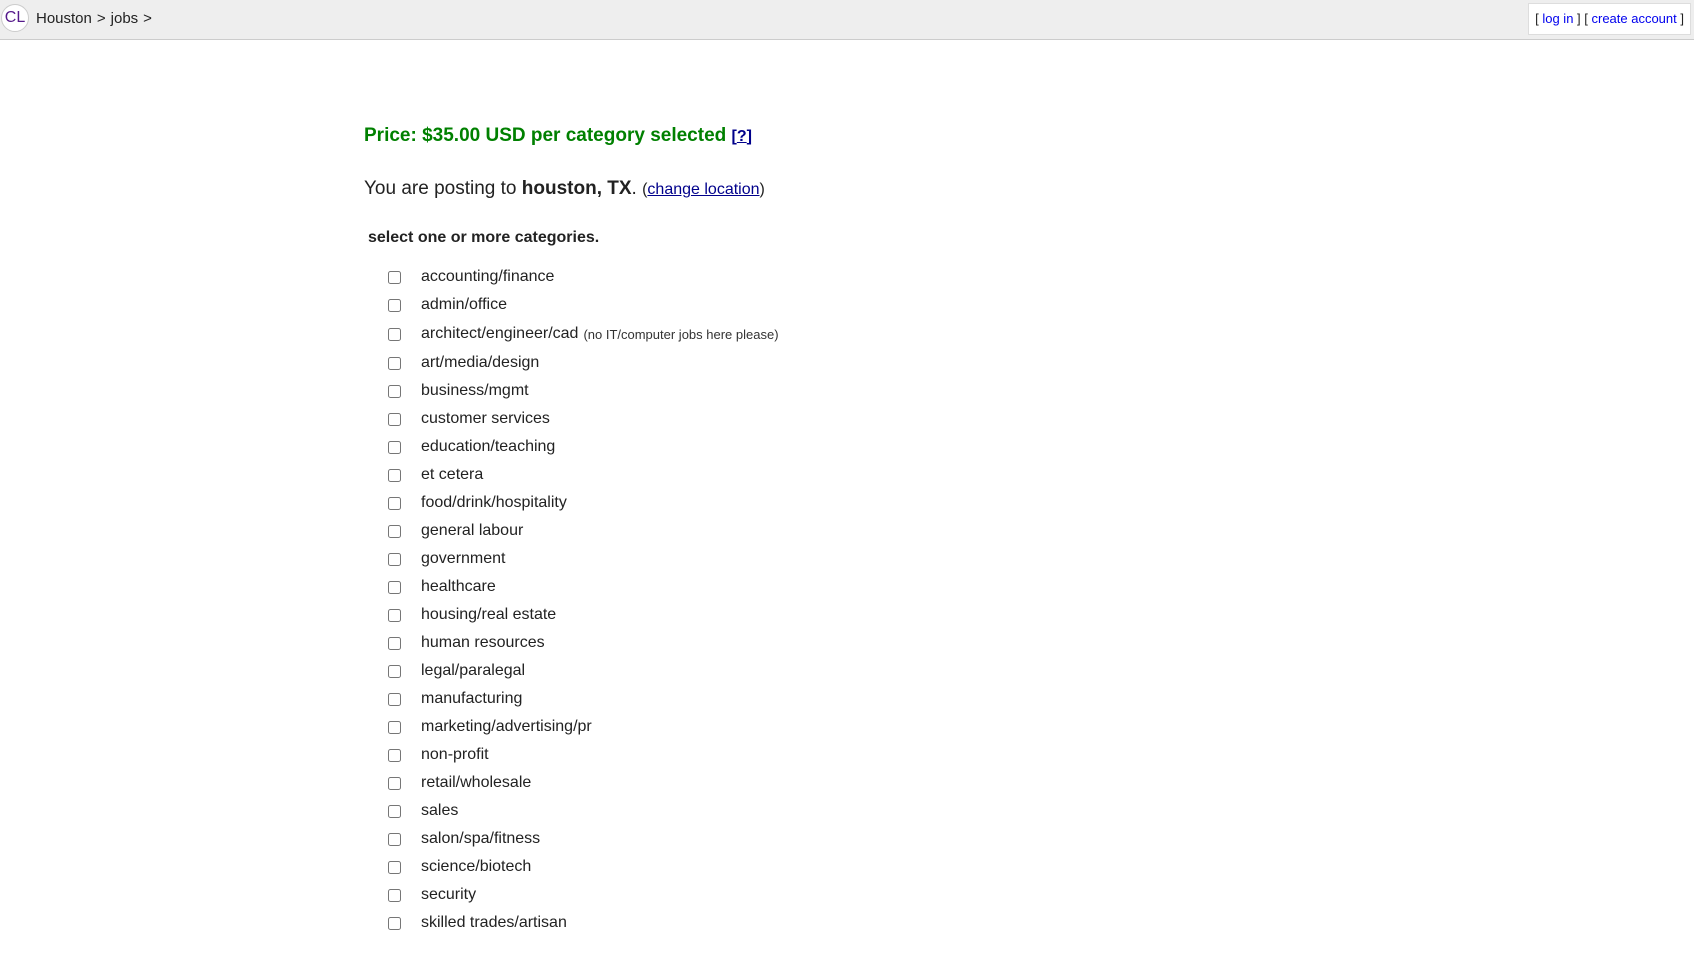  Describe the element at coordinates (576, 188) in the screenshot. I see `posting-location: houston, TX` at that location.